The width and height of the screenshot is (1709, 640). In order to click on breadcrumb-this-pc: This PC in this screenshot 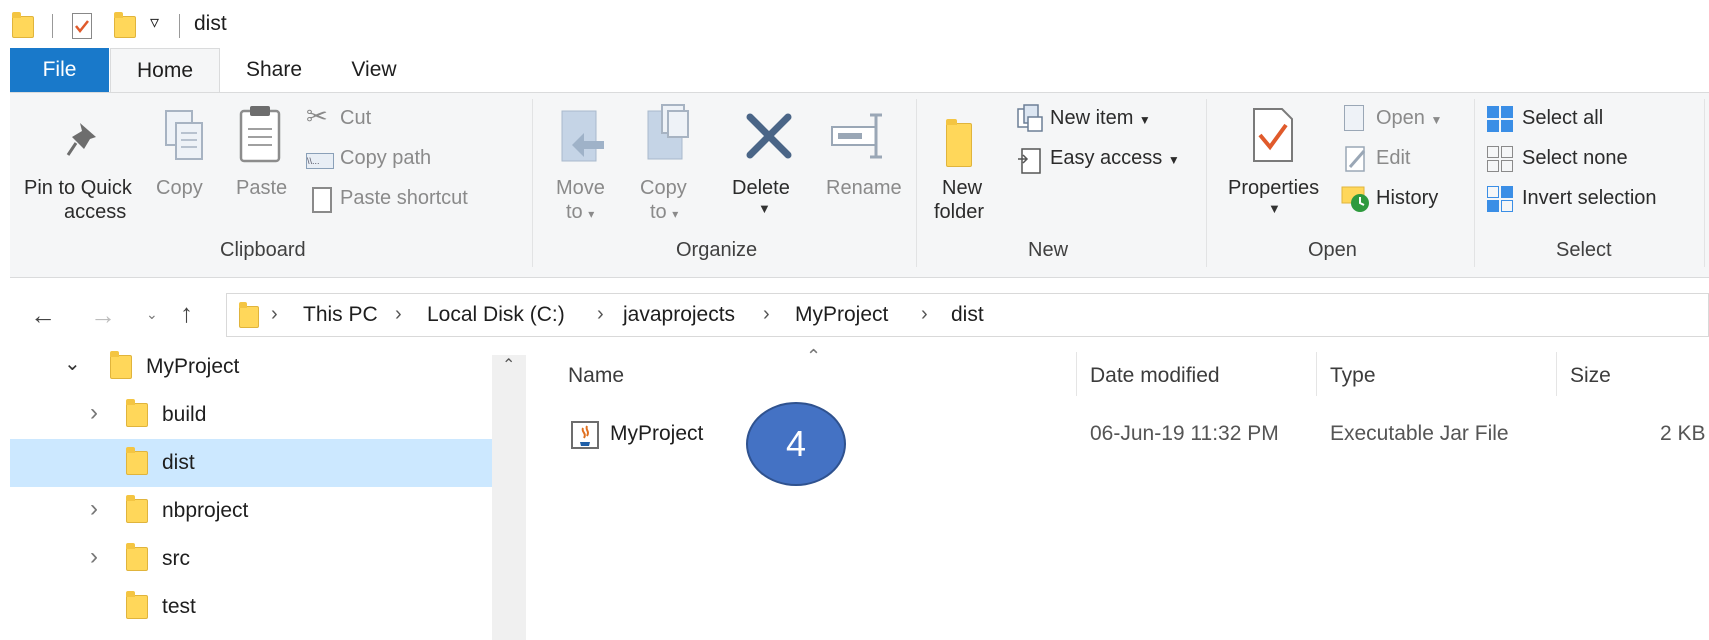, I will do `click(340, 315)`.